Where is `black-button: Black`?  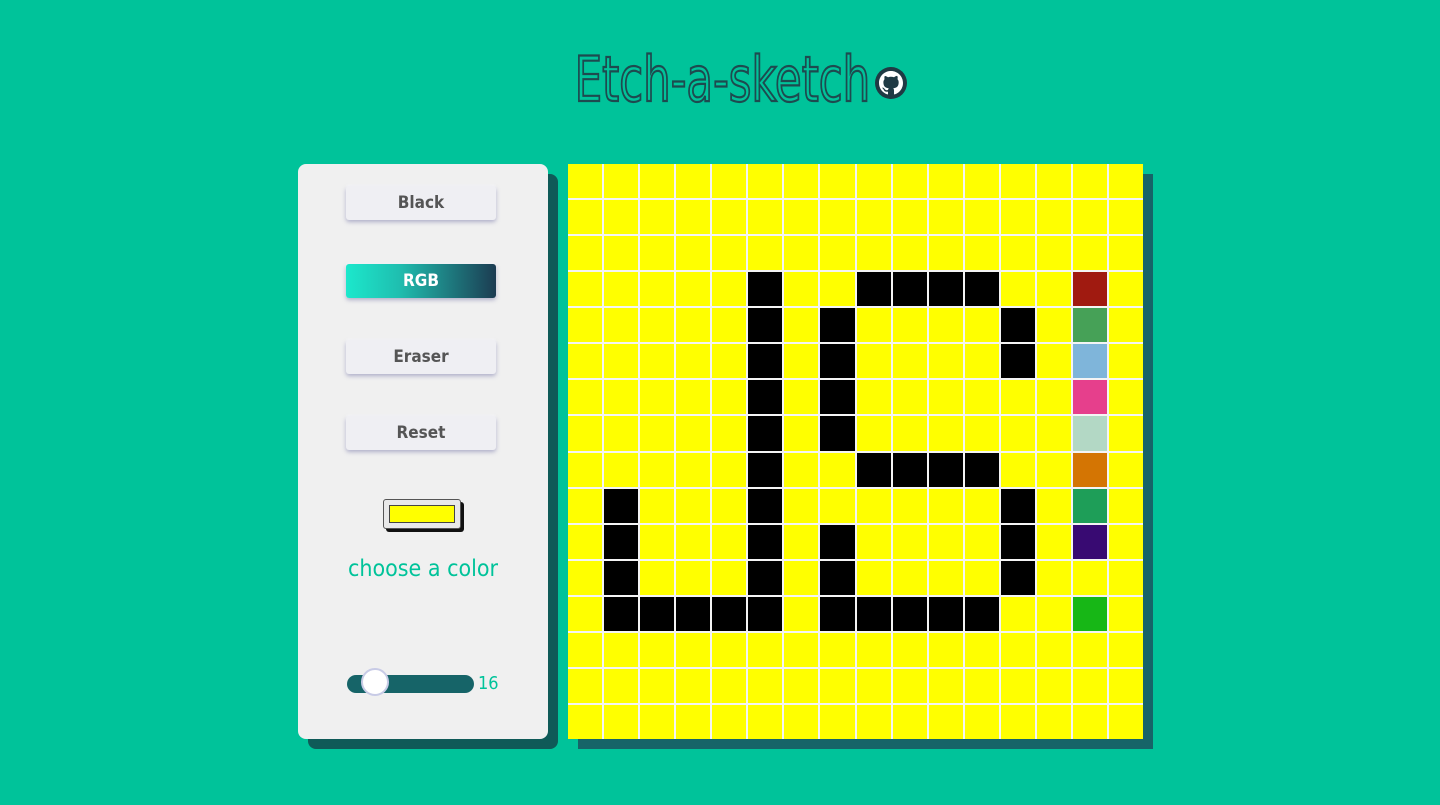 black-button: Black is located at coordinates (421, 203).